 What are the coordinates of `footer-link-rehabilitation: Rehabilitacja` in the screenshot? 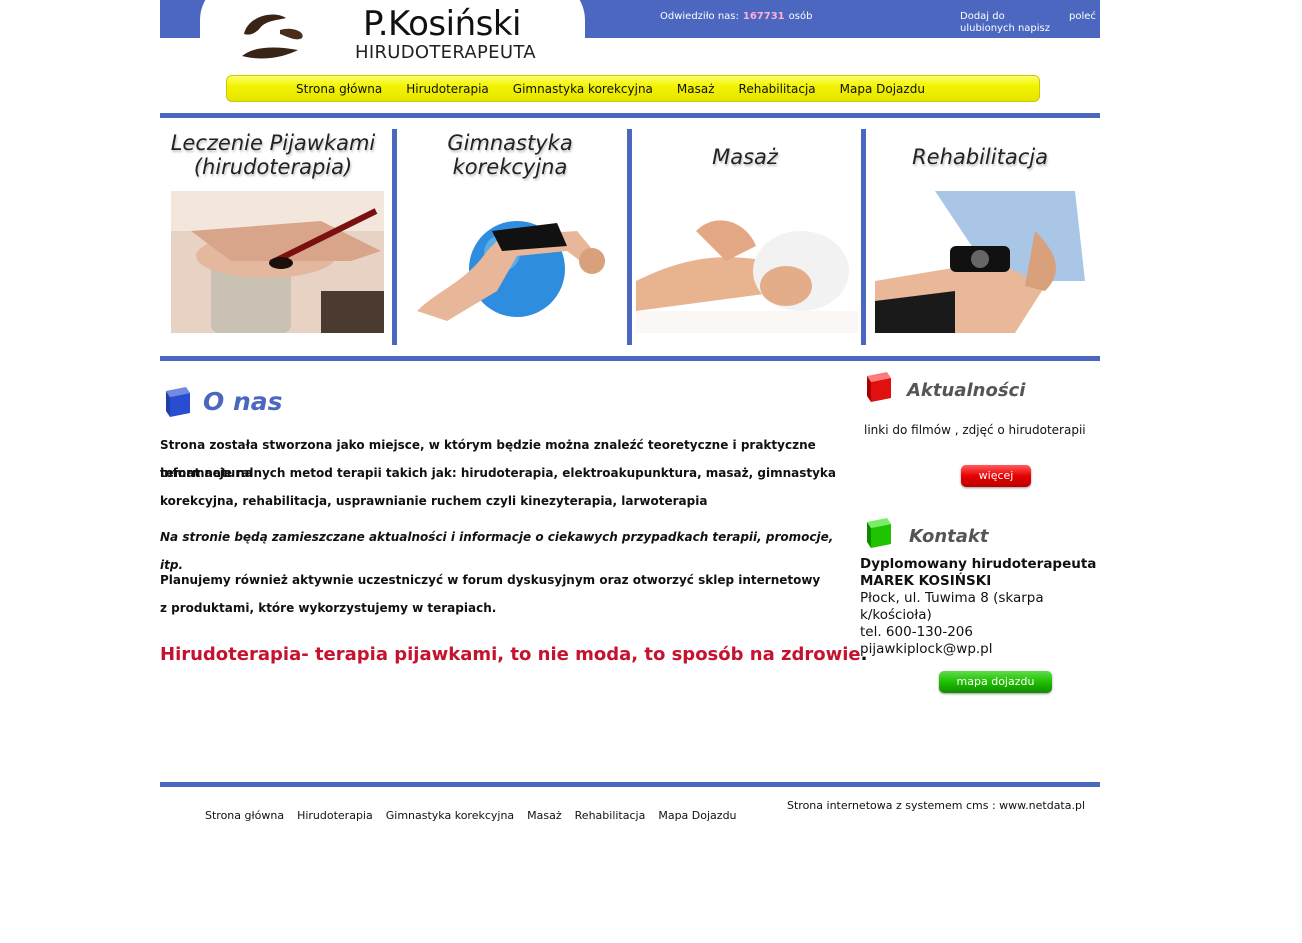 It's located at (610, 815).